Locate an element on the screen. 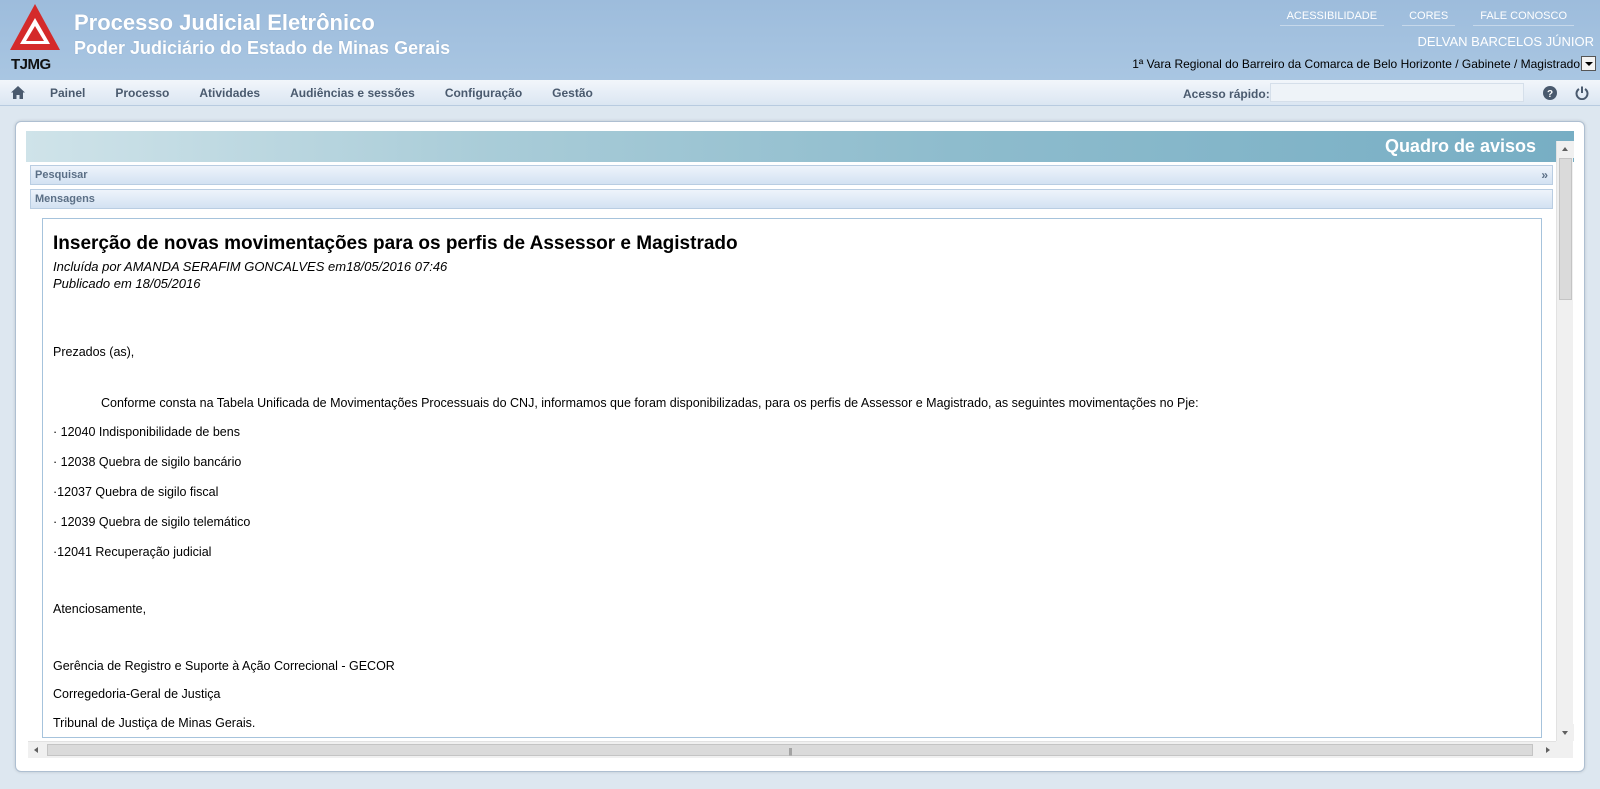 The image size is (1600, 789). top-links: ACESSIBILIDADE CORES FALE CONOSCO is located at coordinates (1426, 17).